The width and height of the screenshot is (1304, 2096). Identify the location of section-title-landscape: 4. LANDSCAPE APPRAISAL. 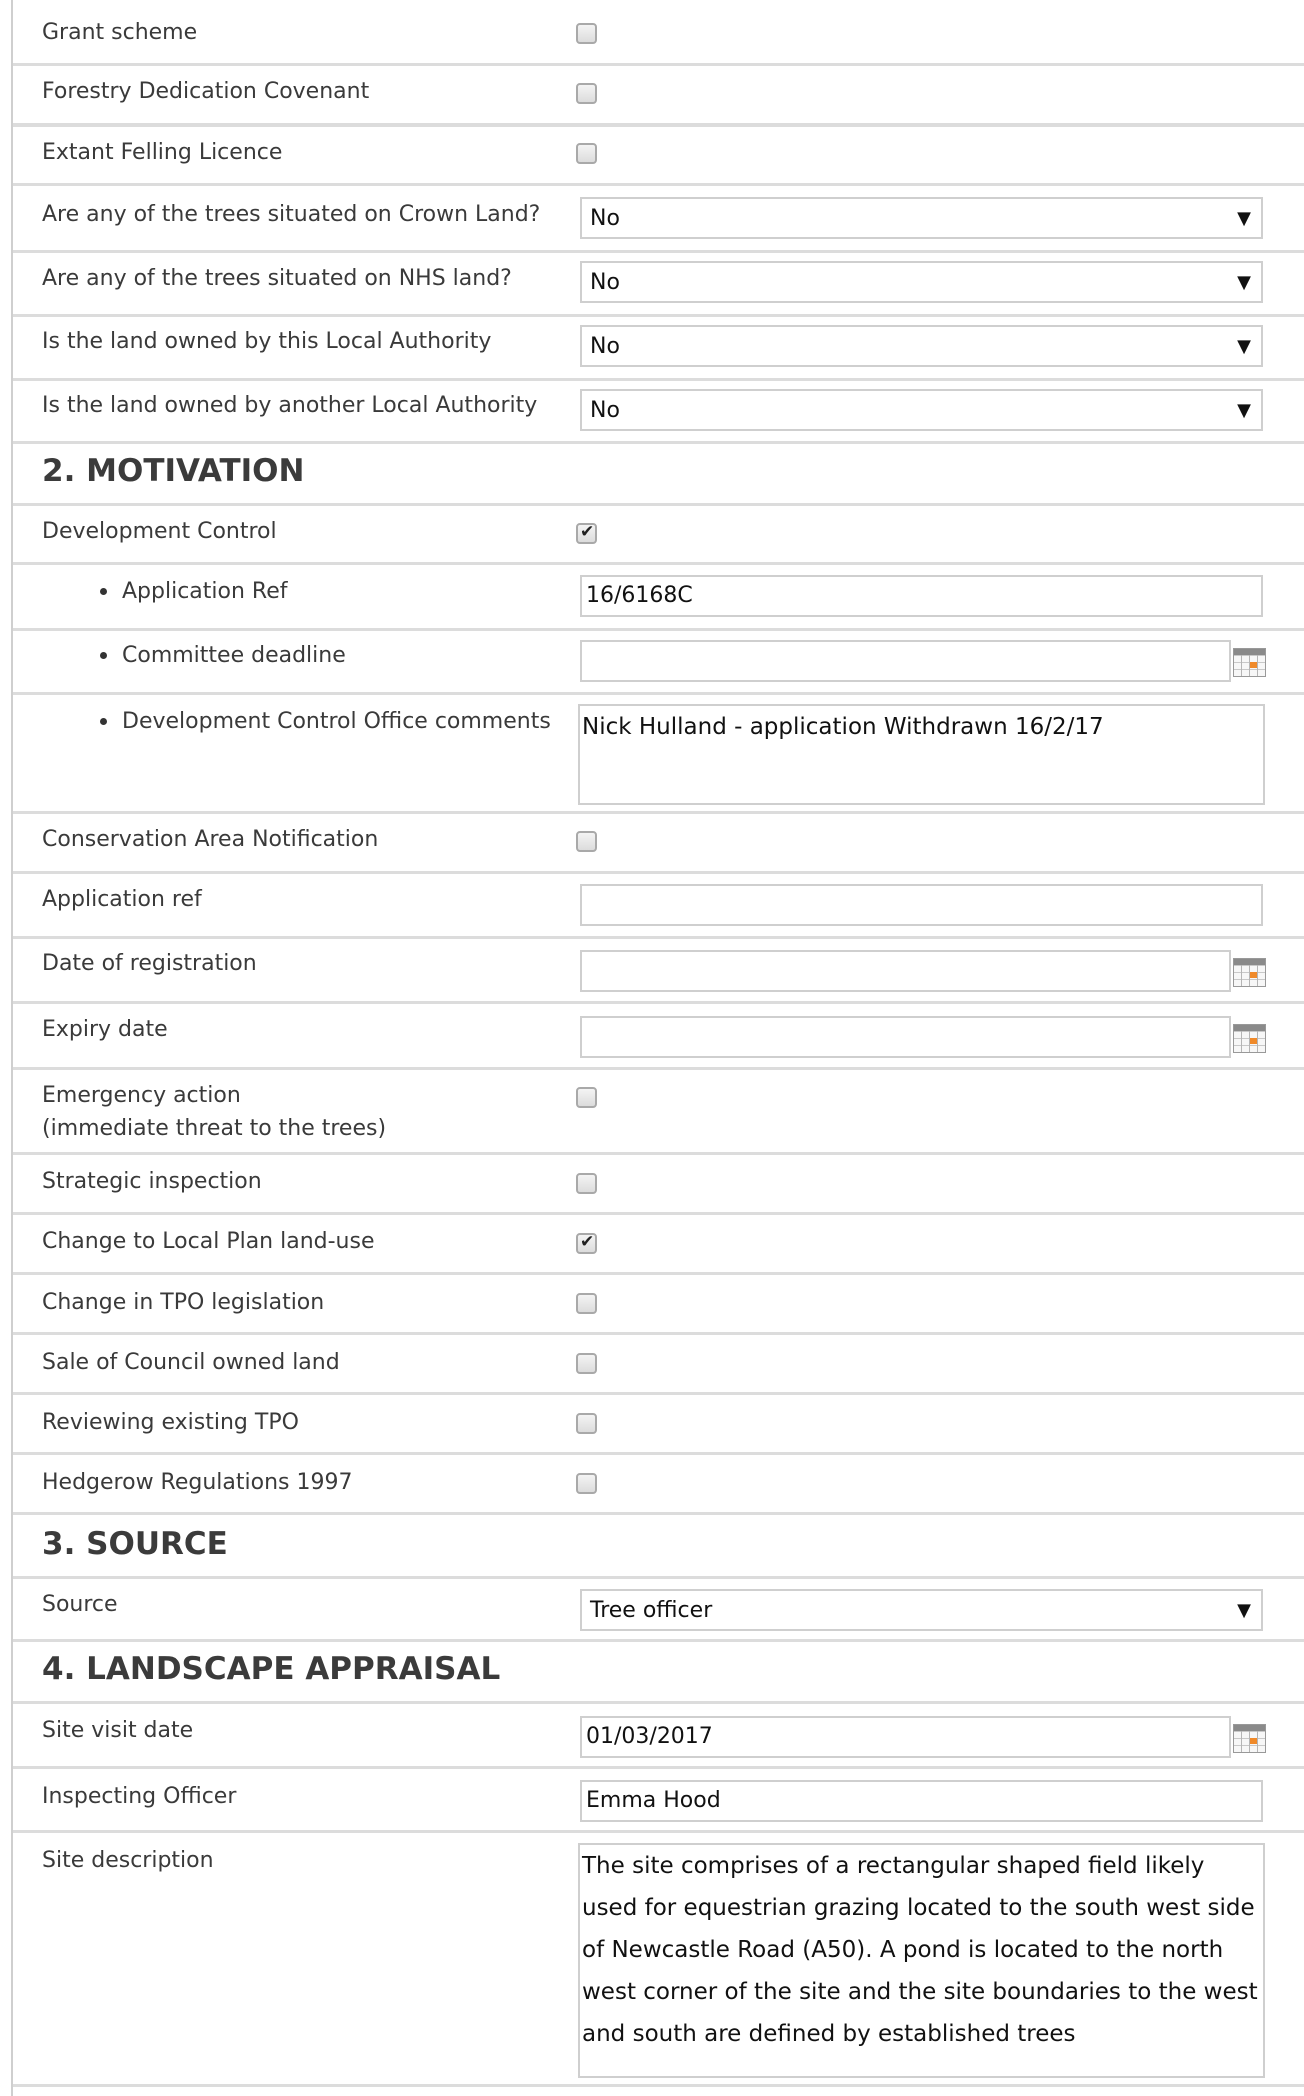
(271, 1669).